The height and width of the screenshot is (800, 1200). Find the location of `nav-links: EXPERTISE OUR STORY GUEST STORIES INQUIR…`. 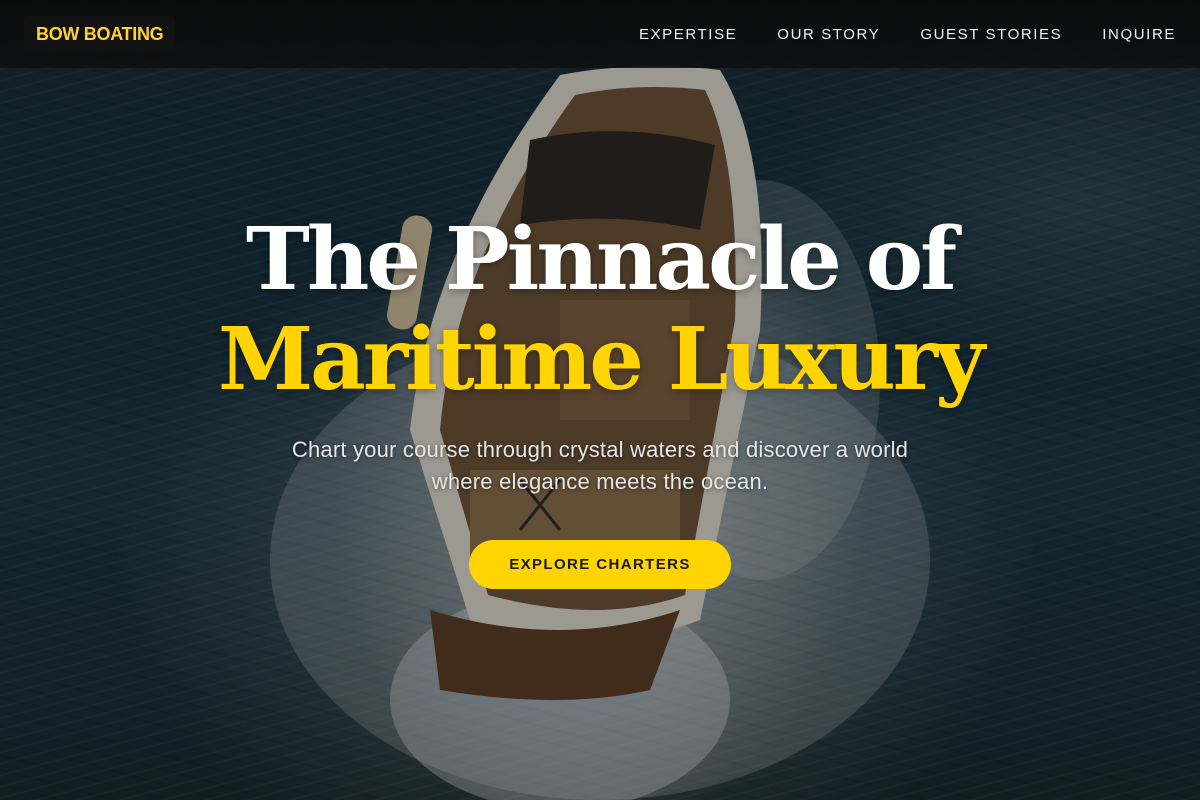

nav-links: EXPERTISE OUR STORY GUEST STORIES INQUIR… is located at coordinates (907, 34).